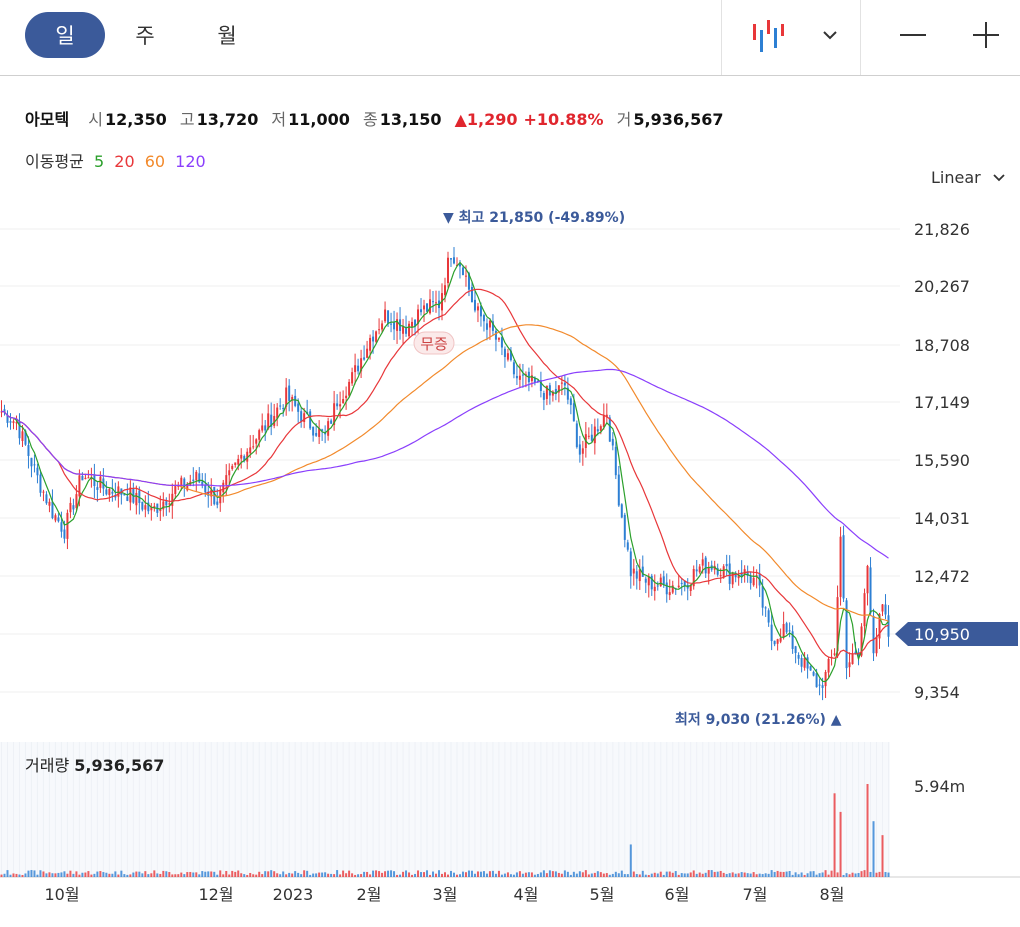 The width and height of the screenshot is (1020, 927). I want to click on volume-panel-value: 5,936,567, so click(119, 765).